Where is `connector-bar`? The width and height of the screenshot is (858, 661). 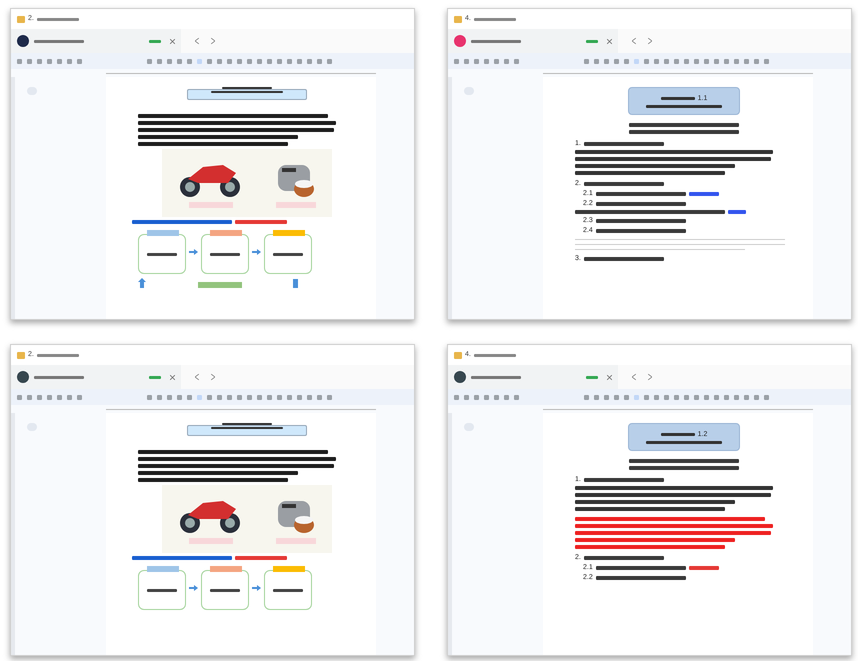 connector-bar is located at coordinates (295, 283).